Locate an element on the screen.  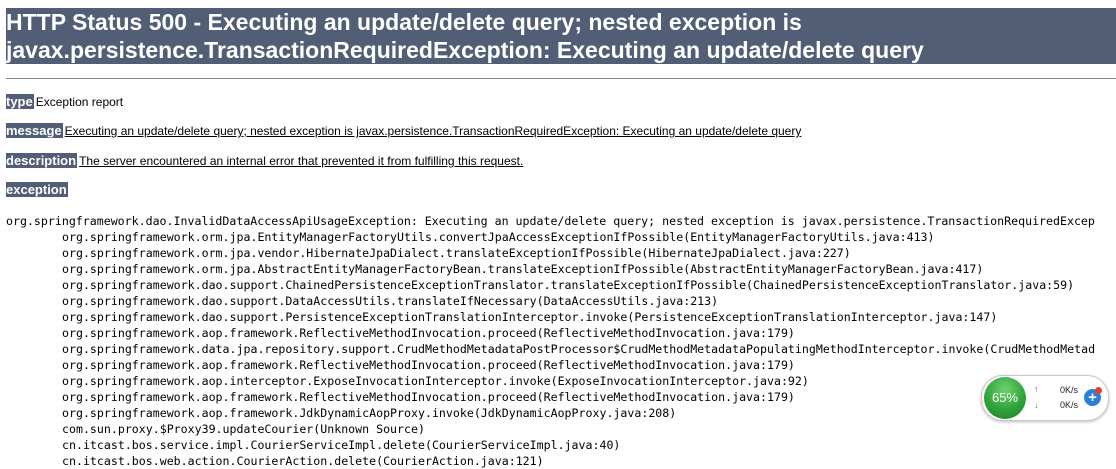
type-value: Exception report is located at coordinates (79, 102).